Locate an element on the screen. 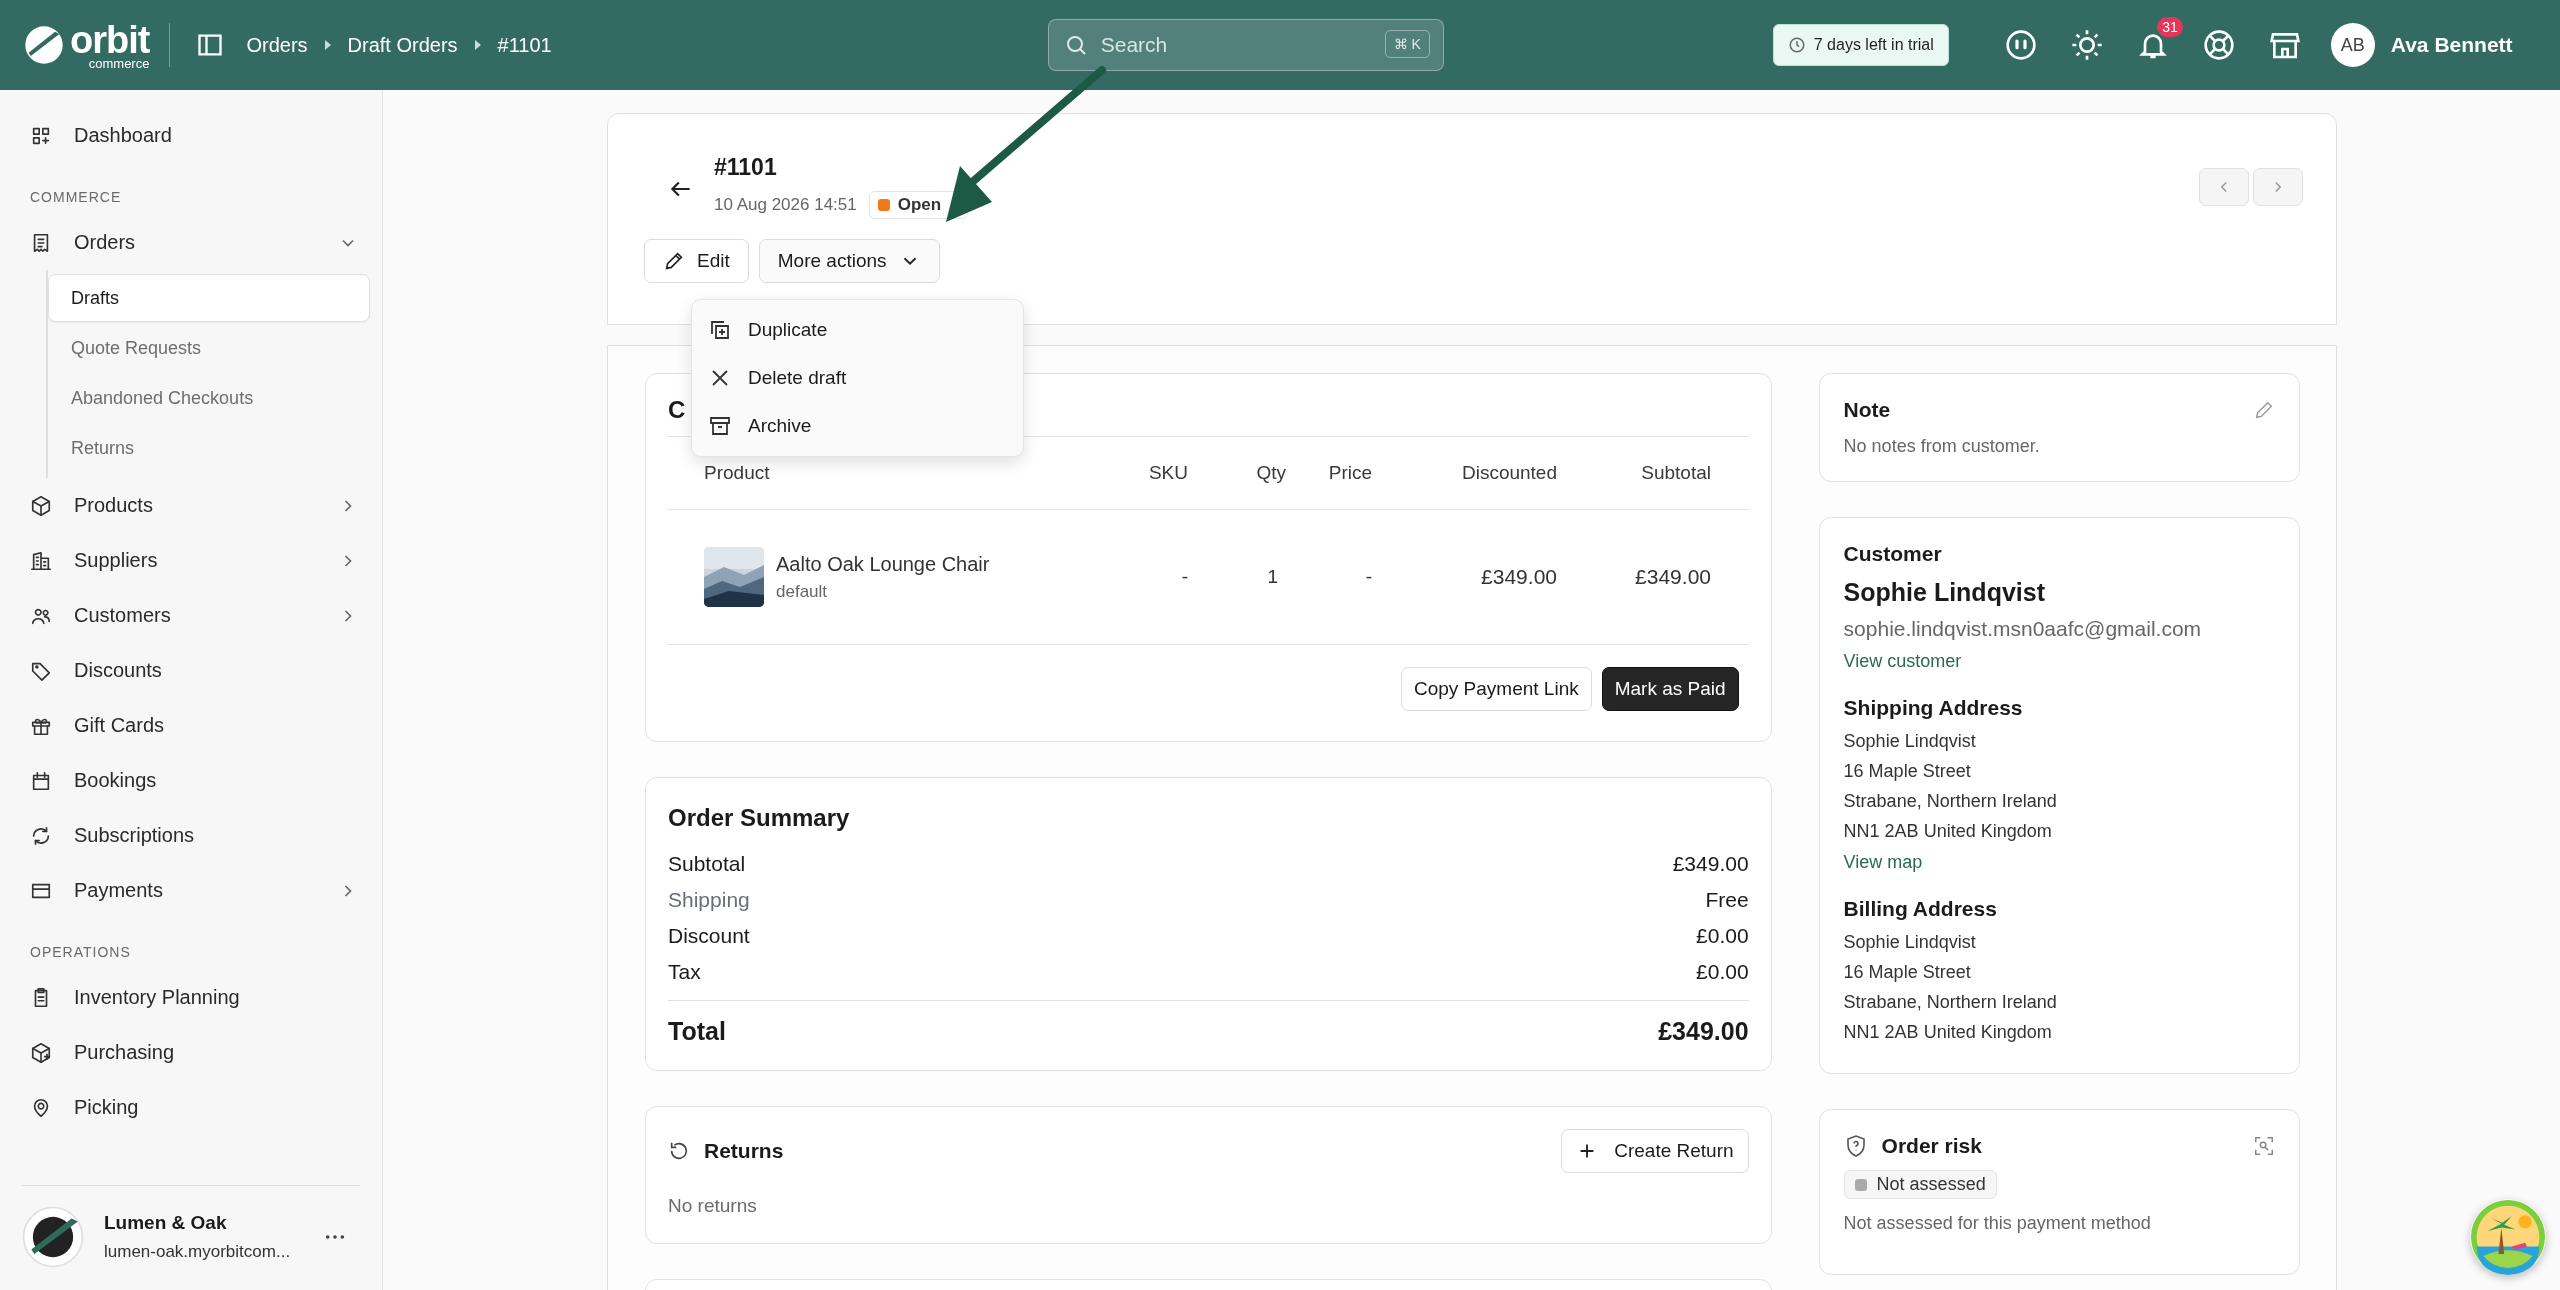  user-name: Ava Bennett is located at coordinates (2451, 45).